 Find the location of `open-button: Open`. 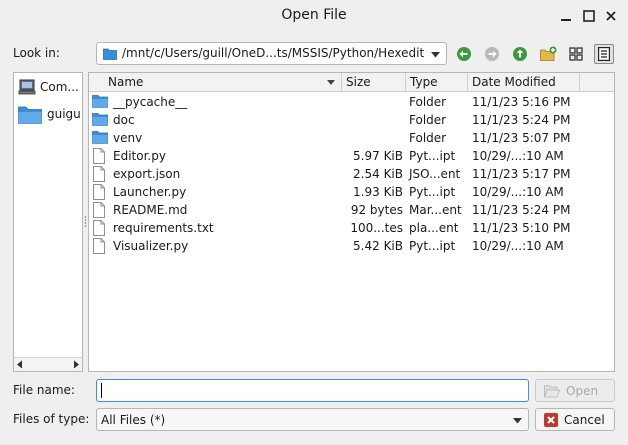

open-button: Open is located at coordinates (575, 390).